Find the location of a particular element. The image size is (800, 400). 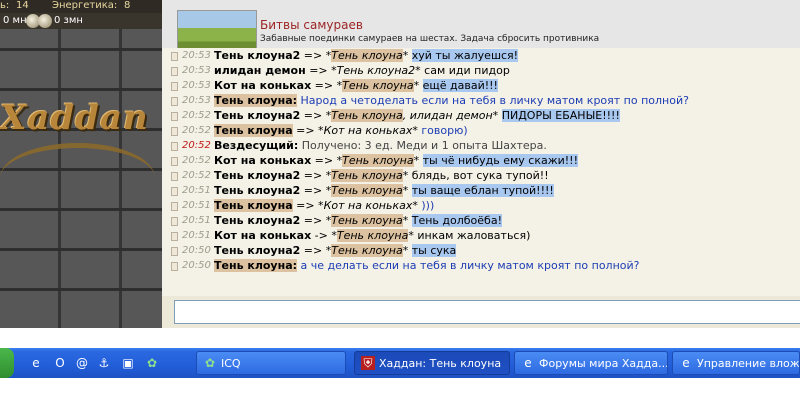

room-title: Битвы самураев is located at coordinates (311, 25).